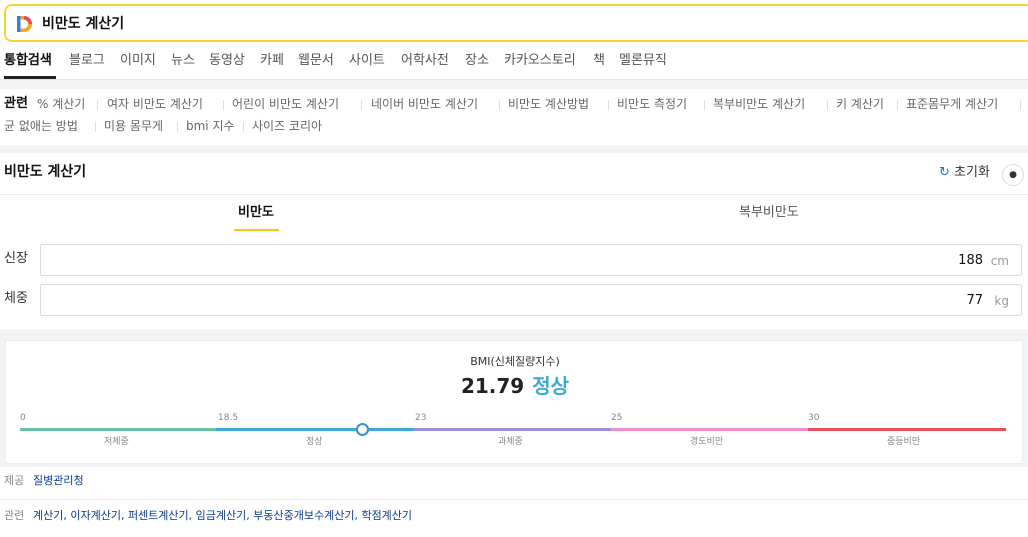 Image resolution: width=1028 pixels, height=537 pixels. What do you see at coordinates (548, 104) in the screenshot?
I see `related-item: 비만도 계산방법` at bounding box center [548, 104].